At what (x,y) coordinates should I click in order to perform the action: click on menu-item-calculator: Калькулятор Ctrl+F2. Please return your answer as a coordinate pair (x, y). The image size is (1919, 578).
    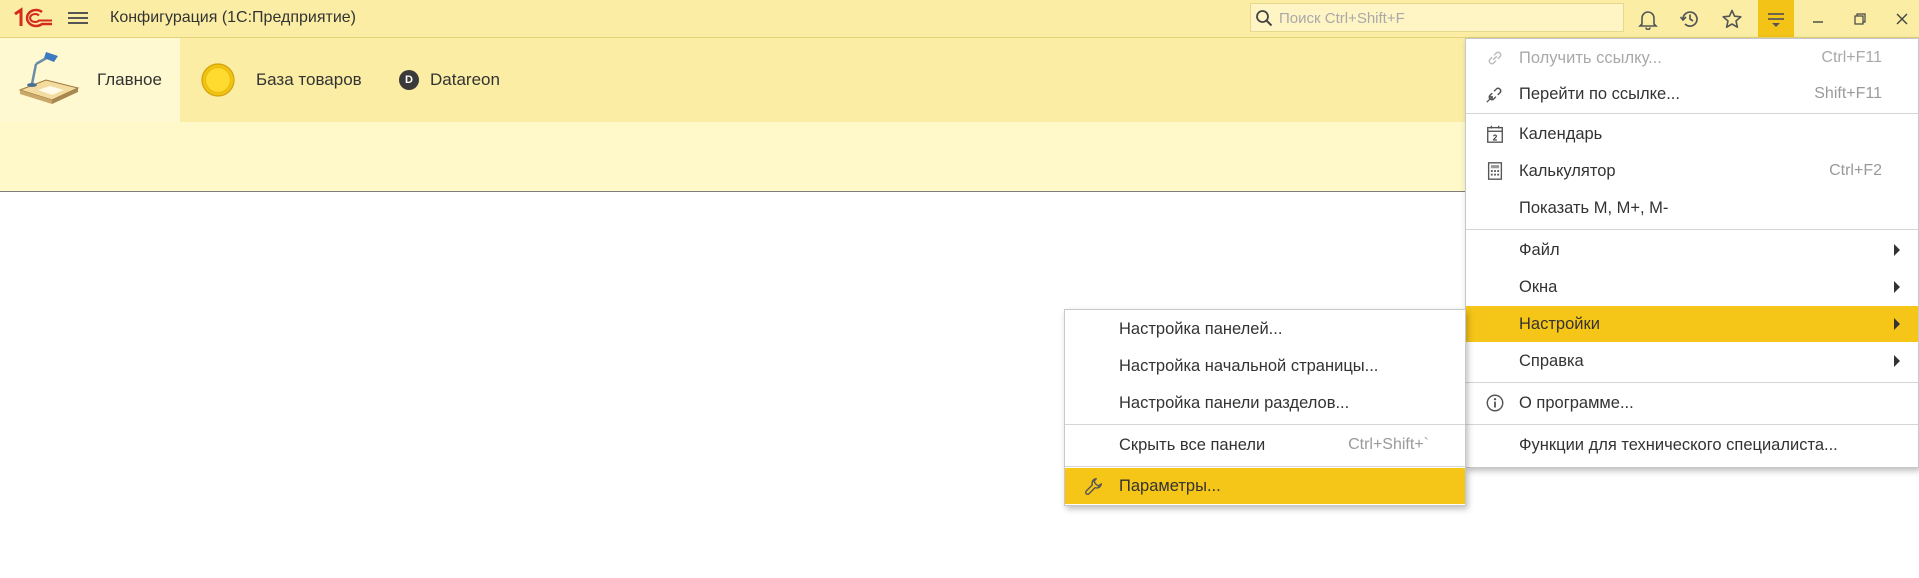
    Looking at the image, I should click on (1692, 171).